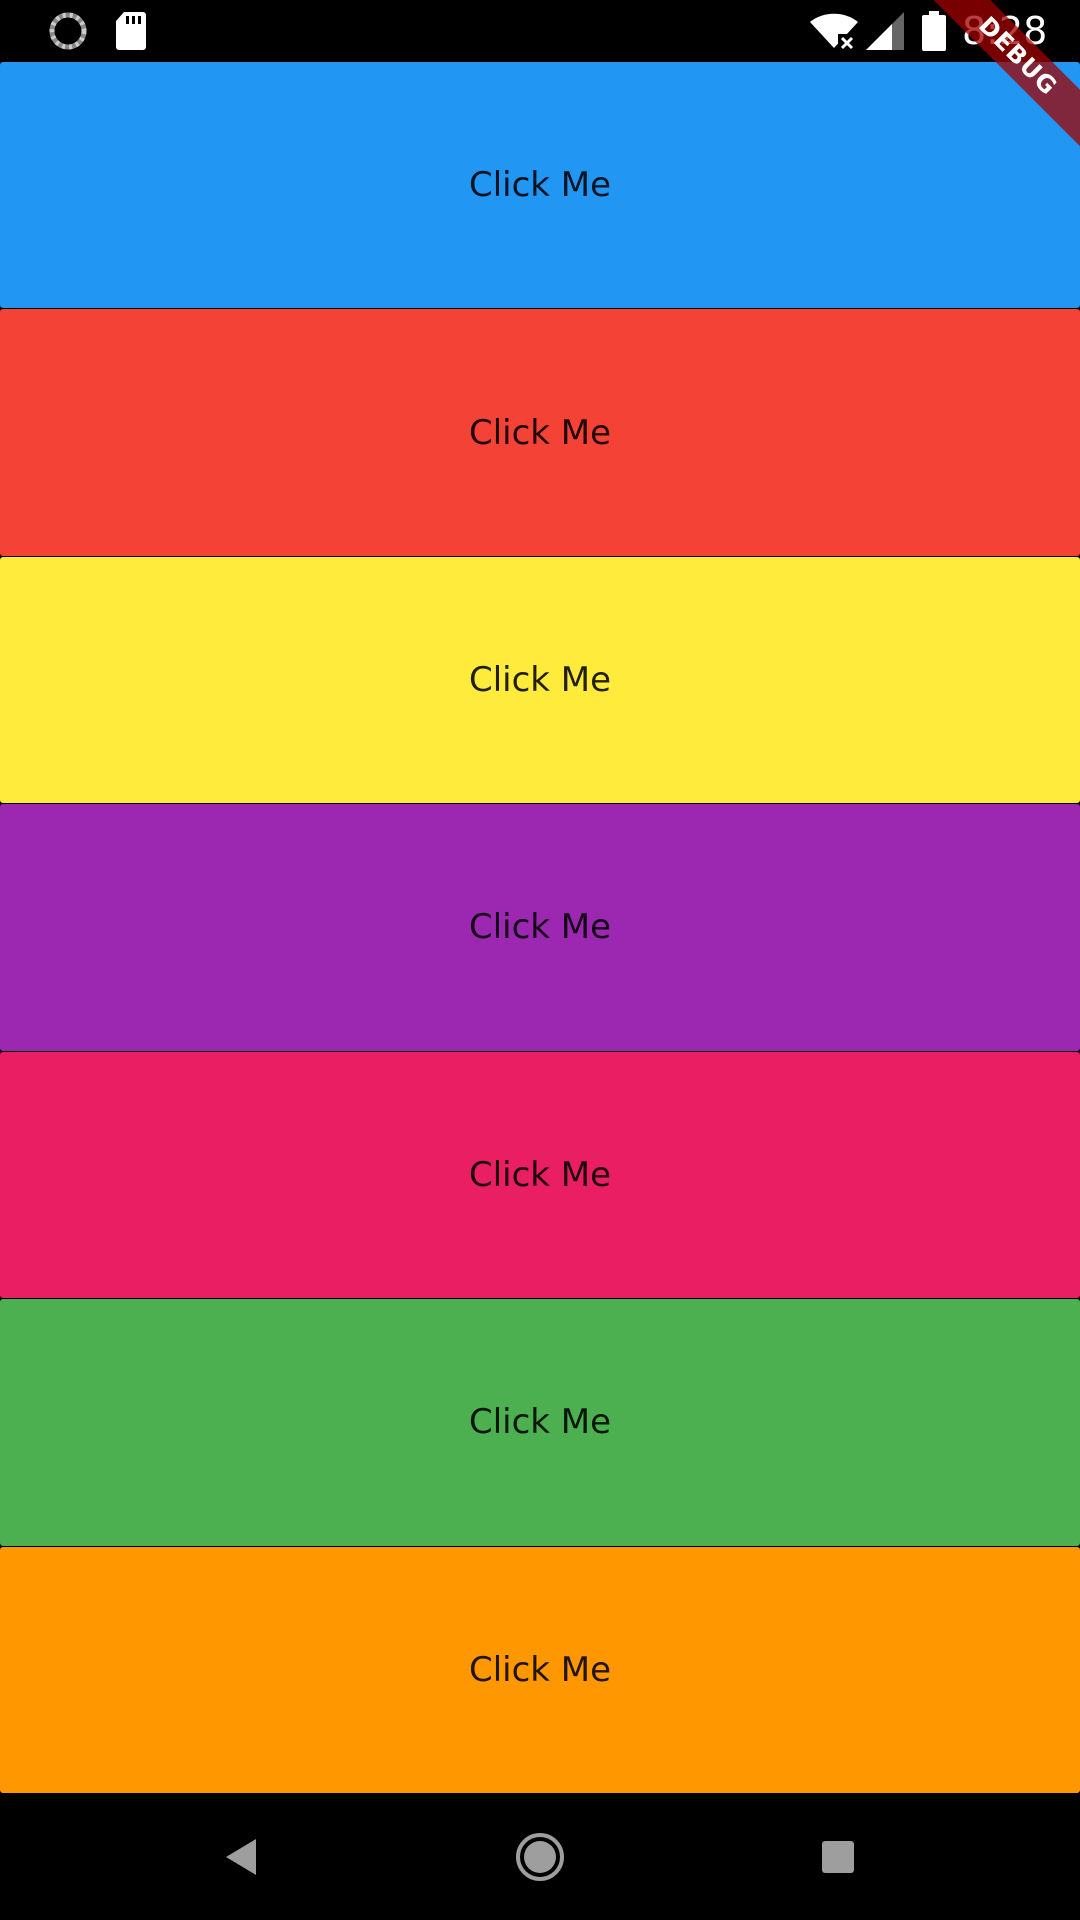  I want to click on click-me-button-green: Click Me, so click(540, 1422).